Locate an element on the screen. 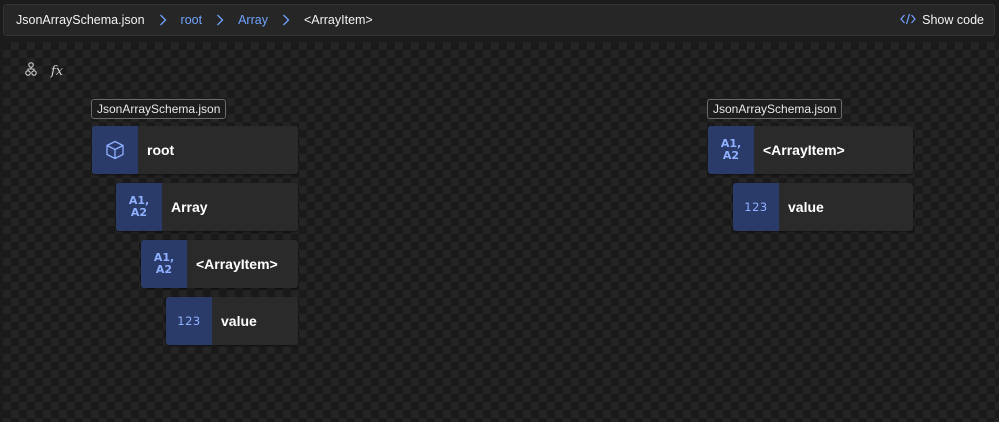 This screenshot has height=422, width=999. schema-tree-button is located at coordinates (31, 71).